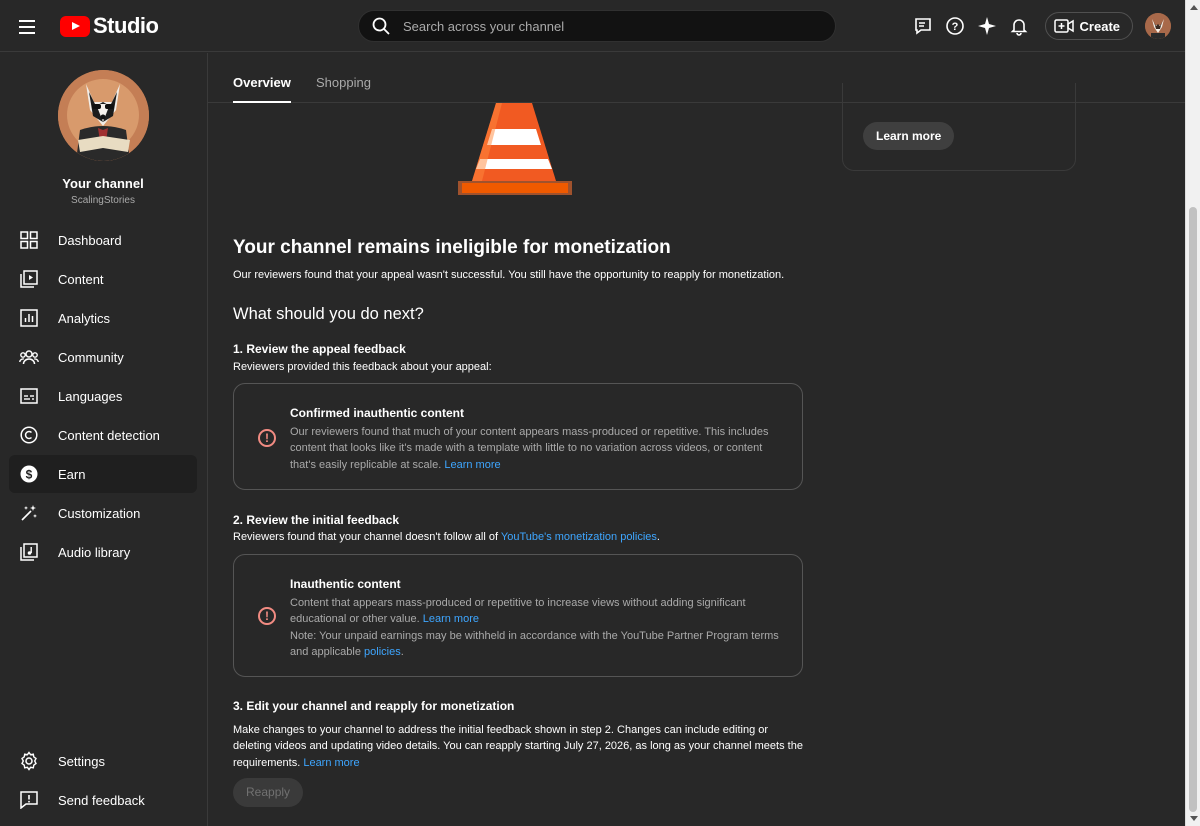 Image resolution: width=1200 pixels, height=826 pixels. Describe the element at coordinates (579, 537) in the screenshot. I see `monetization-policies-link: YouTube's monetization policies` at that location.